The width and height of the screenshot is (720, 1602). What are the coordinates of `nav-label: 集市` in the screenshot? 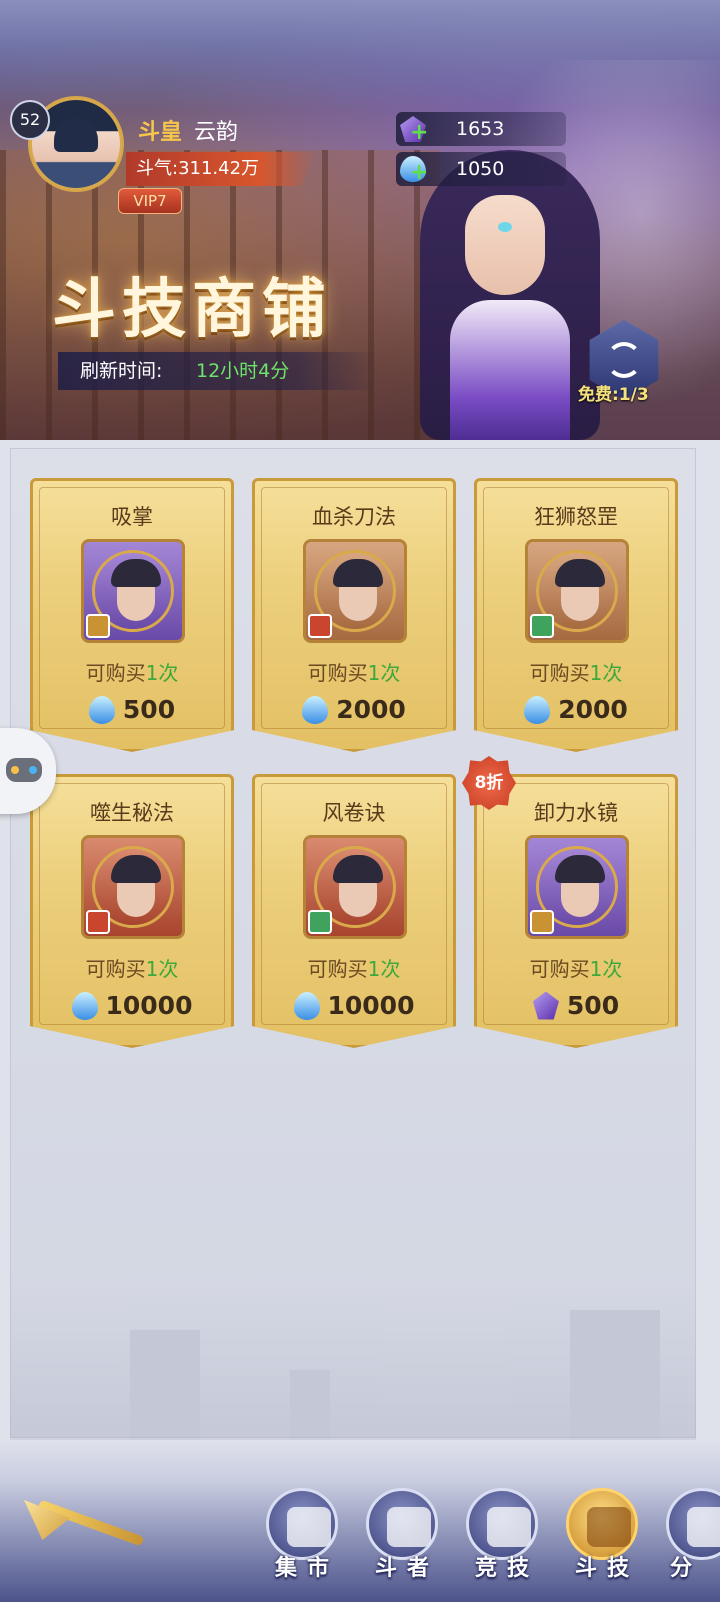 It's located at (306, 1568).